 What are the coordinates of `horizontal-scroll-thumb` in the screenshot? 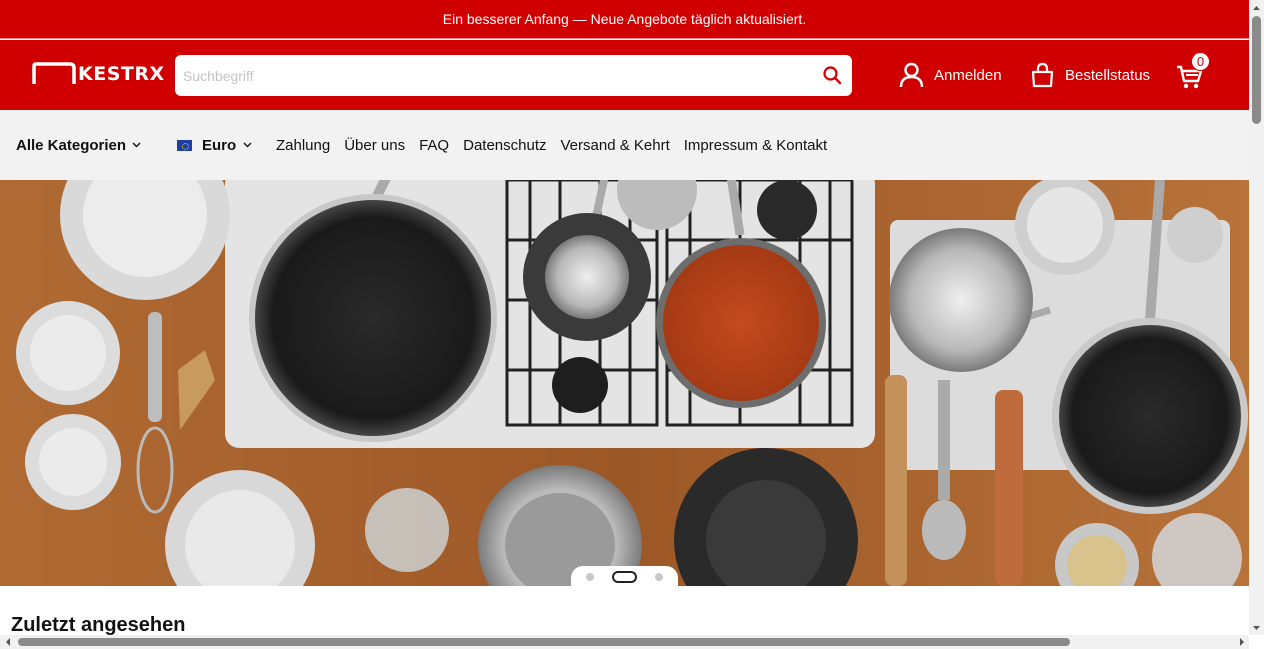 It's located at (544, 642).